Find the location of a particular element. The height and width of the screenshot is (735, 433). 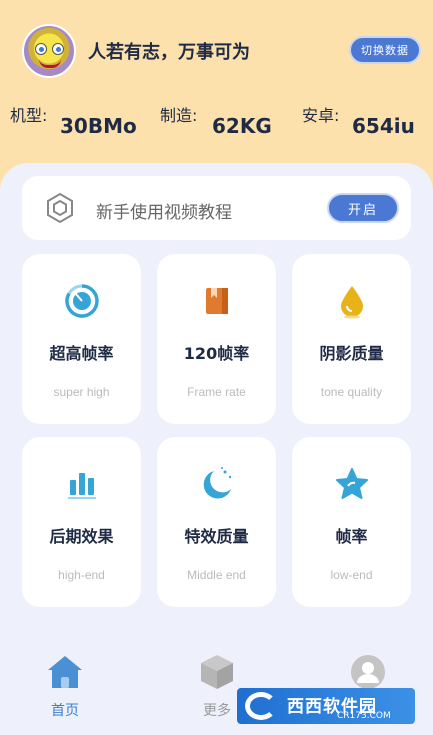

avatar-eye-right is located at coordinates (58, 49).